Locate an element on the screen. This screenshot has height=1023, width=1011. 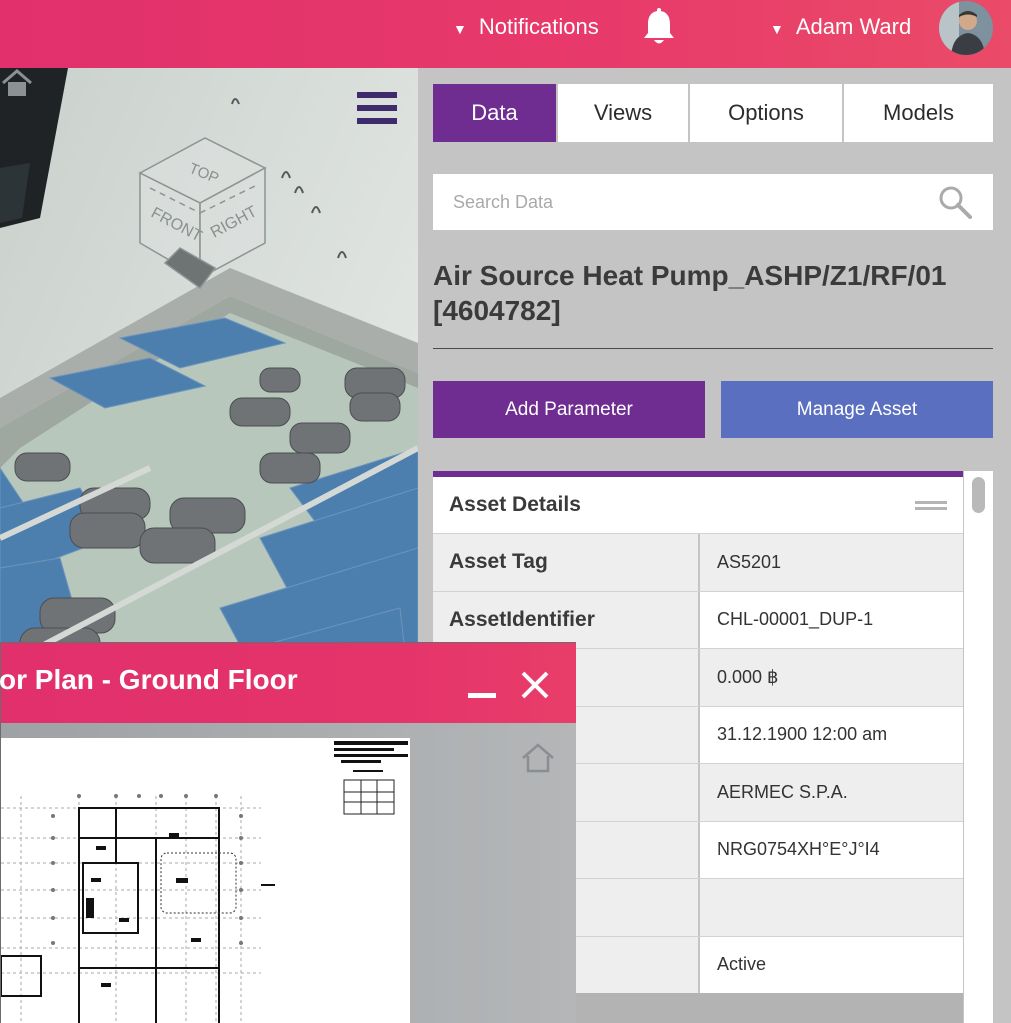
tab-options: Options is located at coordinates (766, 113).